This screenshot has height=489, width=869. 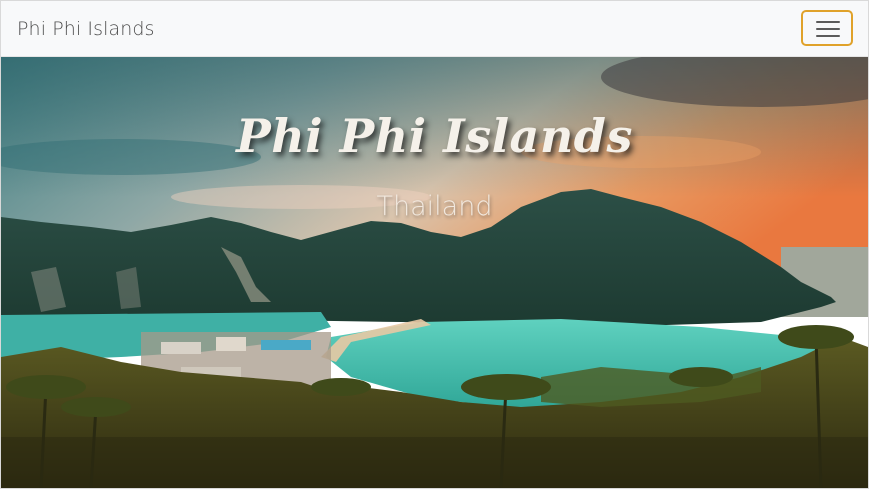 I want to click on hero-subtitle: Thailand, so click(x=434, y=206).